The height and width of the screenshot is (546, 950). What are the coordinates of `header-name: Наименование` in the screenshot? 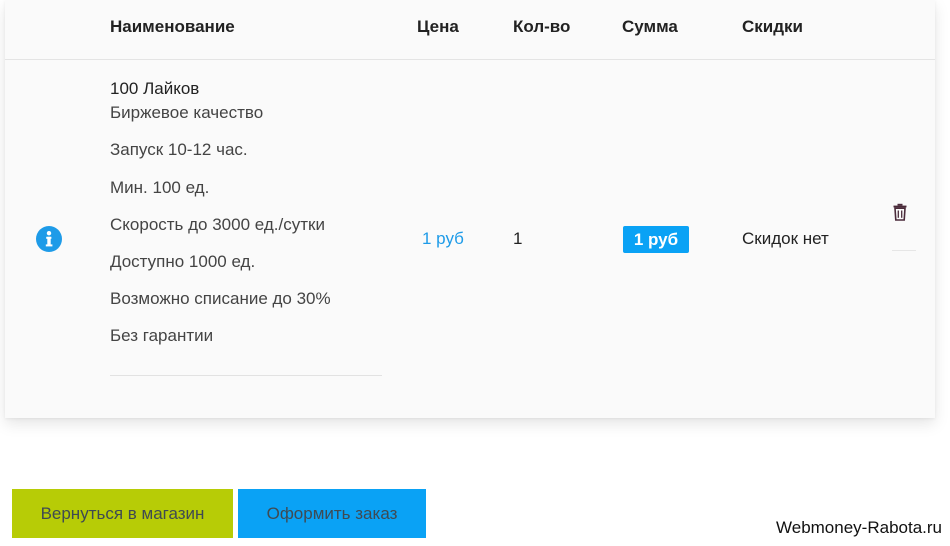 It's located at (172, 26).